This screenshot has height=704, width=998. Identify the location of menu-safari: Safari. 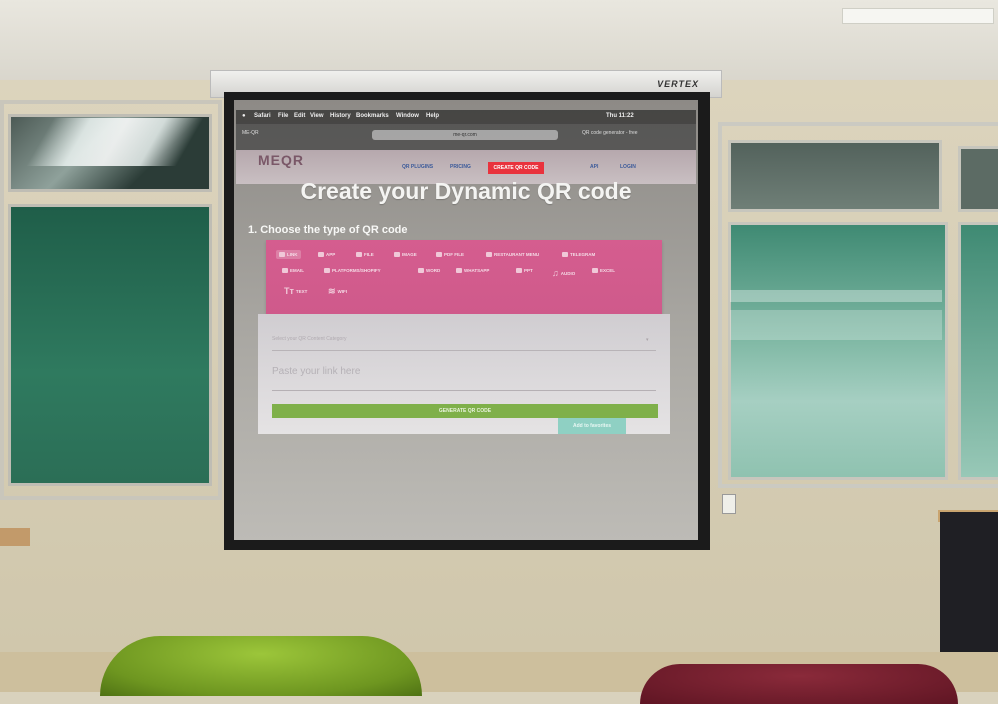
(262, 116).